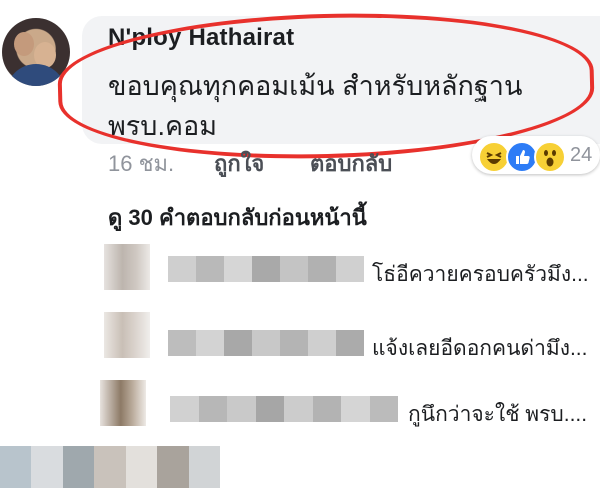  Describe the element at coordinates (24, 44) in the screenshot. I see `avatar-face-left` at that location.